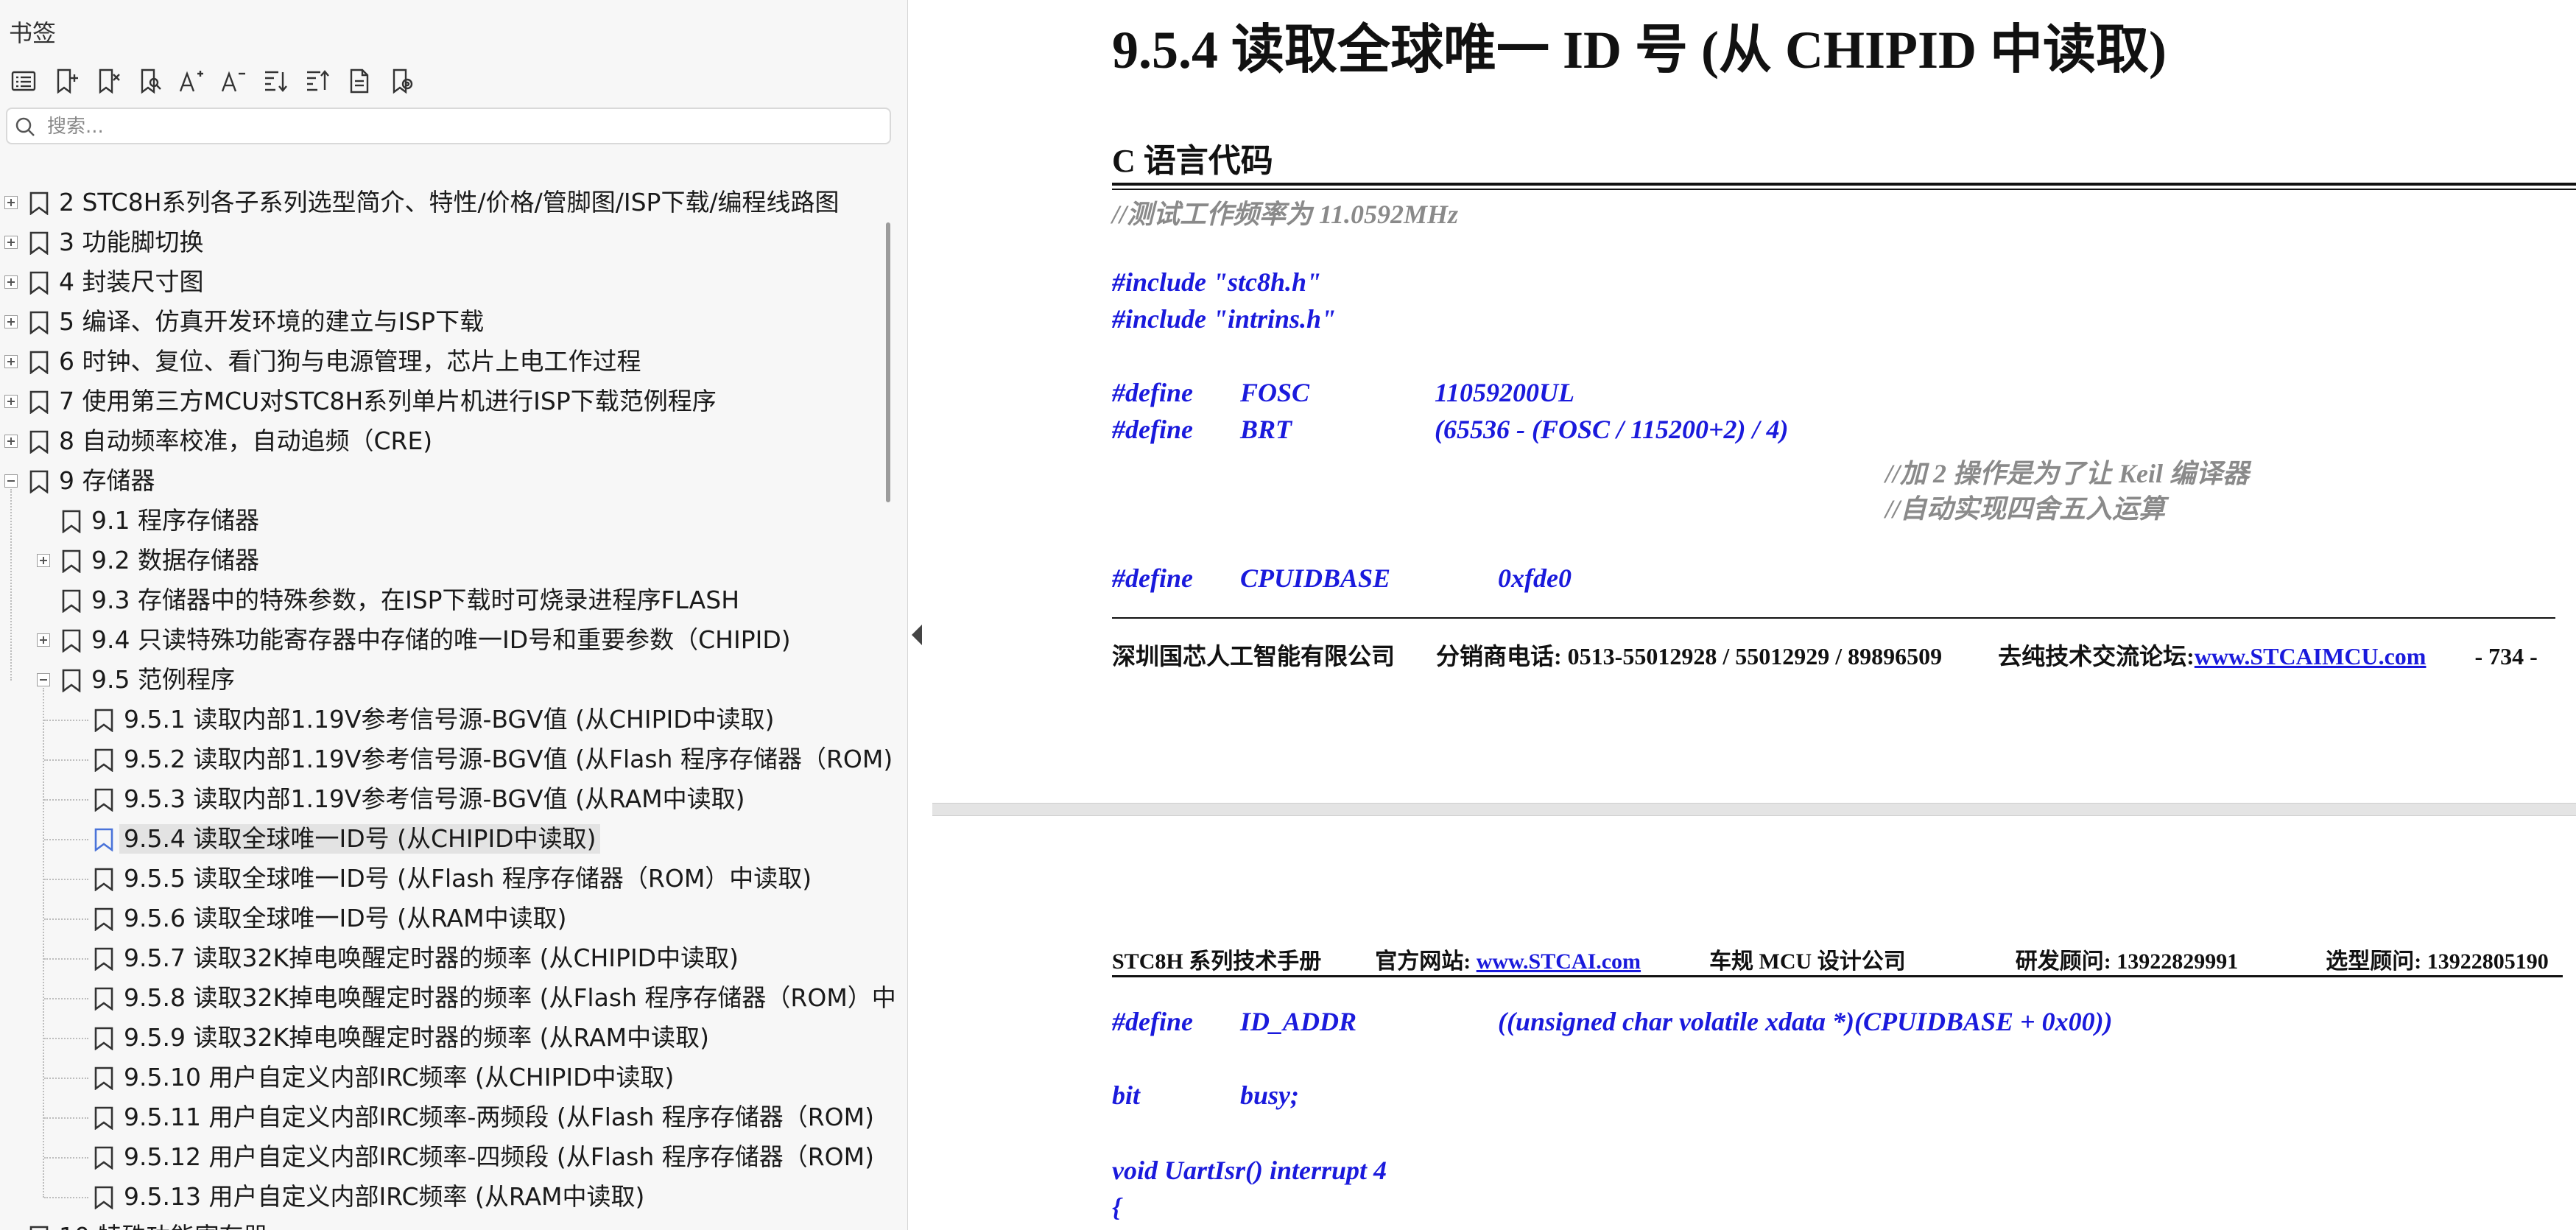  I want to click on bookmark-label: 9.5.5 读取全球唯一ID号 (从Flash 程序存储器（ROM）中读取), so click(468, 878).